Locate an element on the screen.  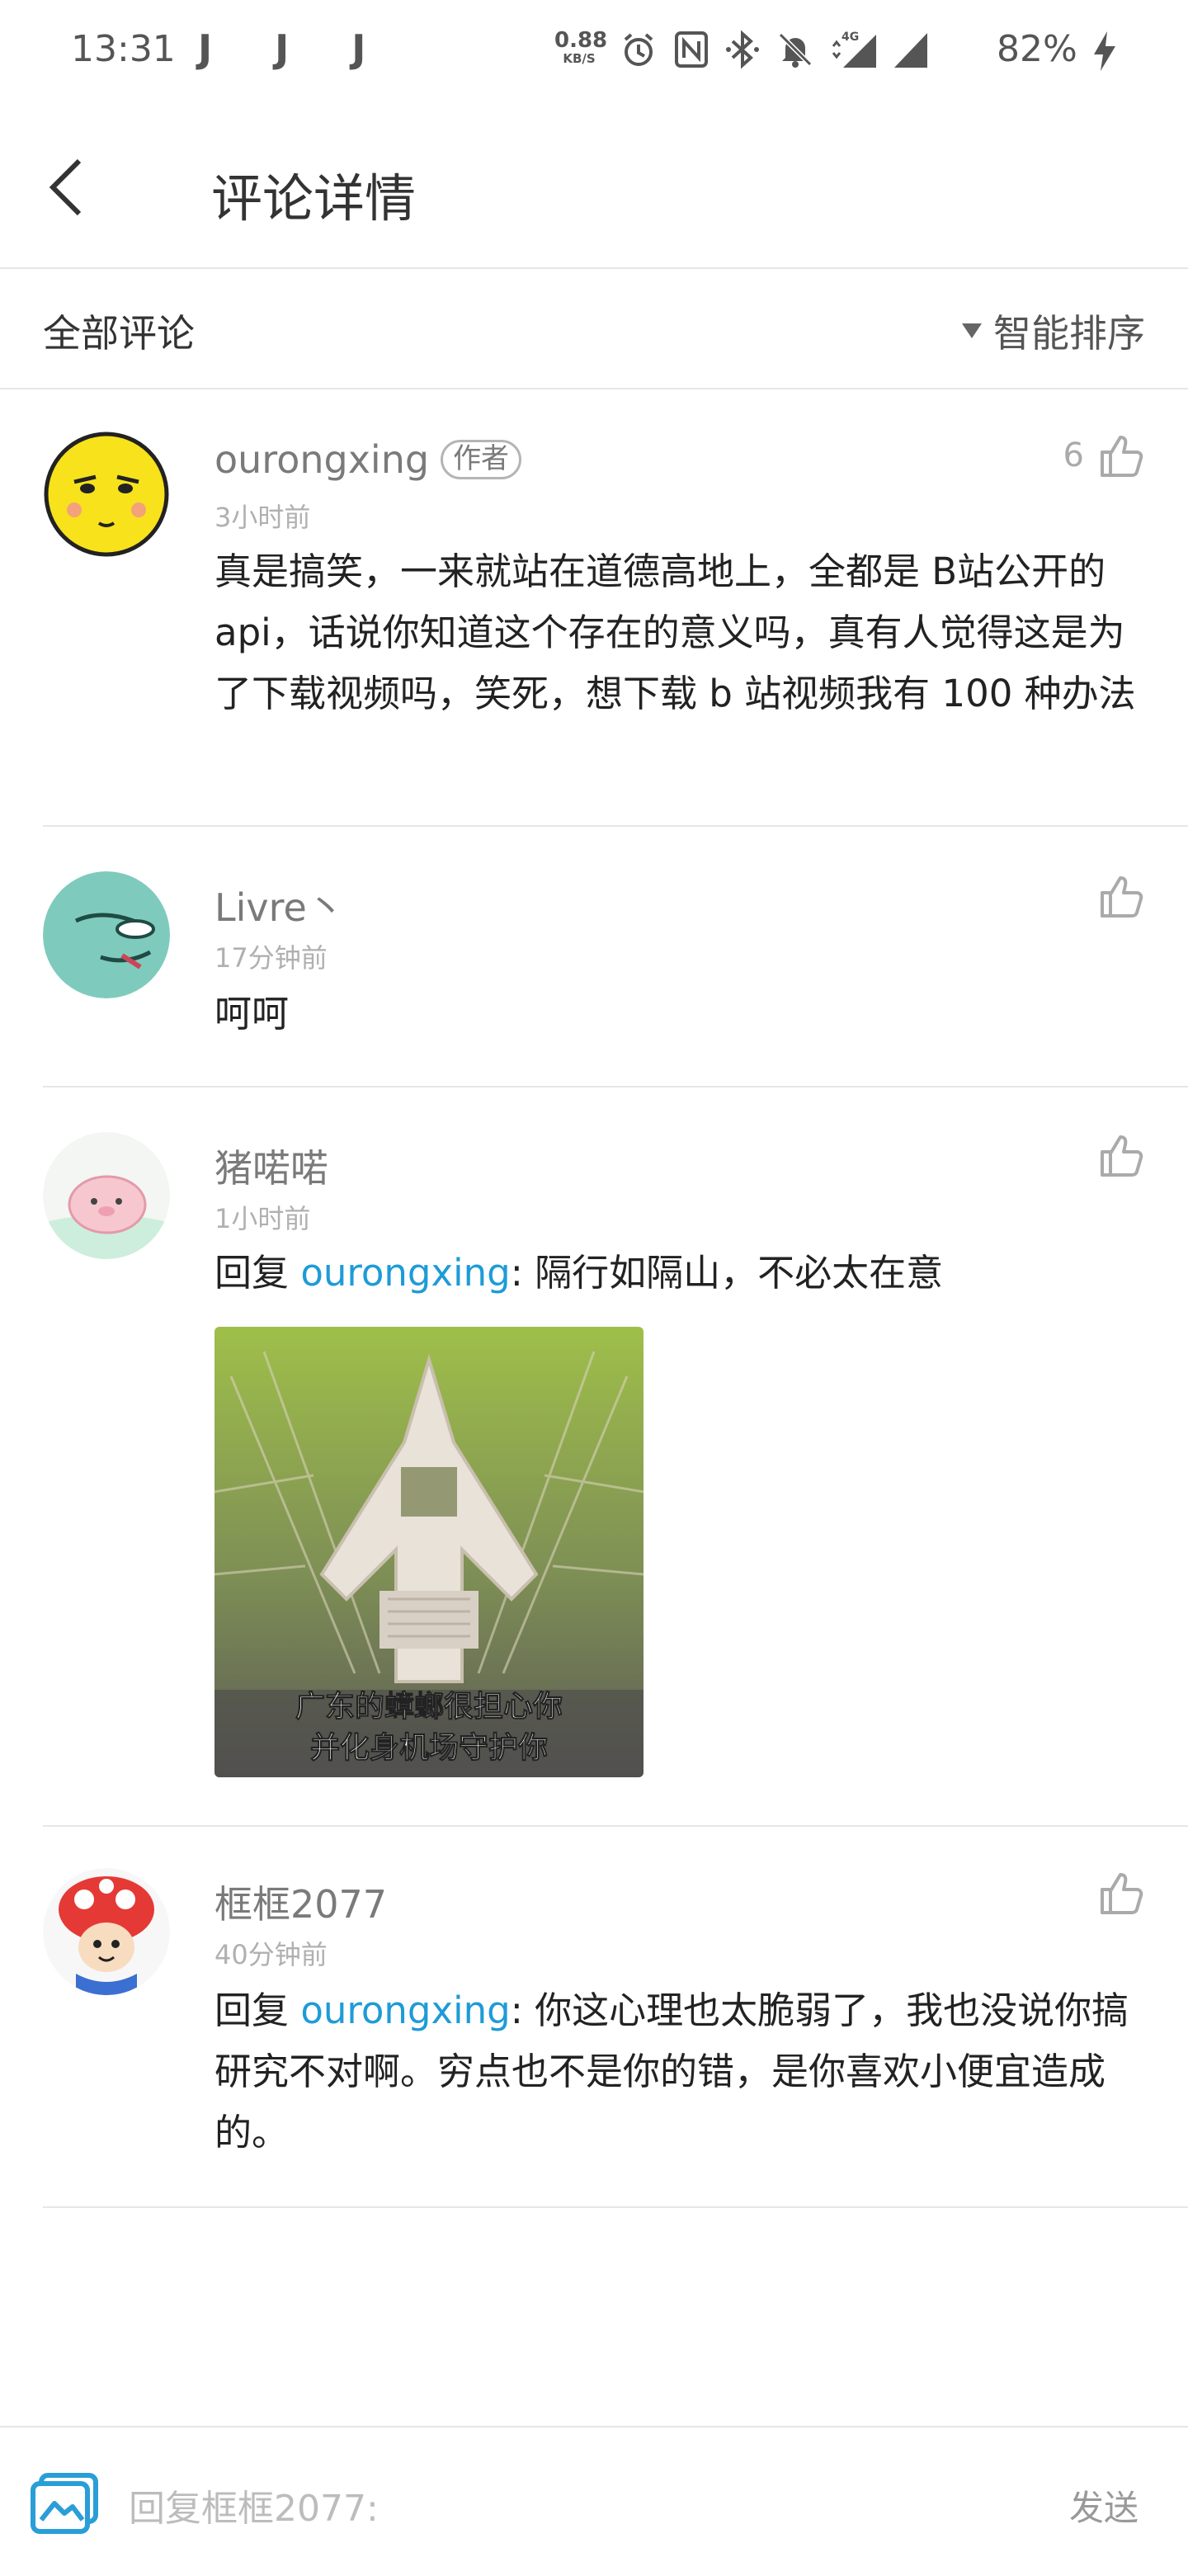
username: ourongxing 作者 is located at coordinates (368, 459).